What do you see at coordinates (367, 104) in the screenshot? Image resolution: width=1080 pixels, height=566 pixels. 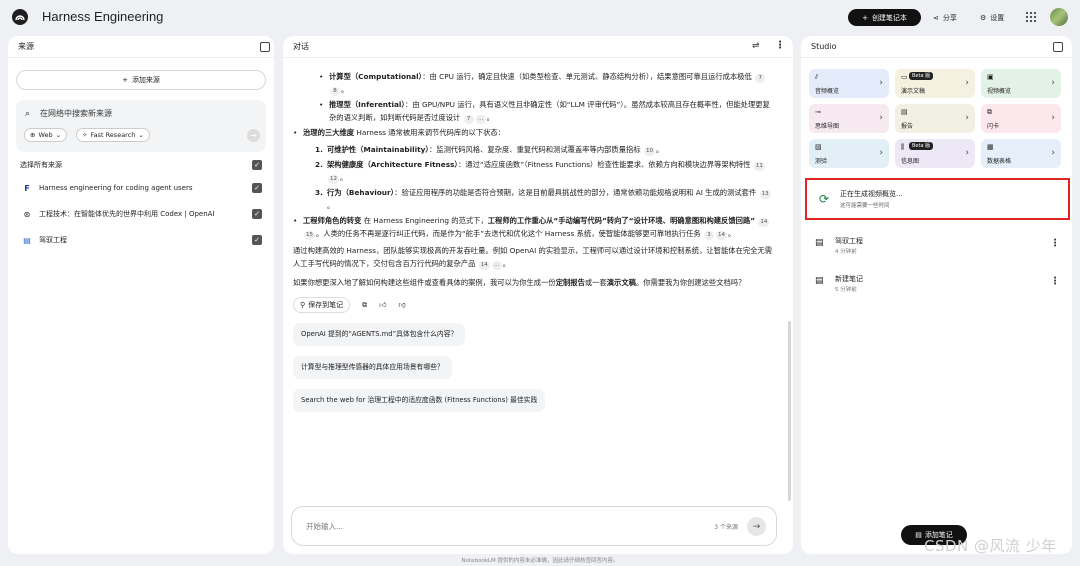 I see `bullet-title: 推理型（Inferential）` at bounding box center [367, 104].